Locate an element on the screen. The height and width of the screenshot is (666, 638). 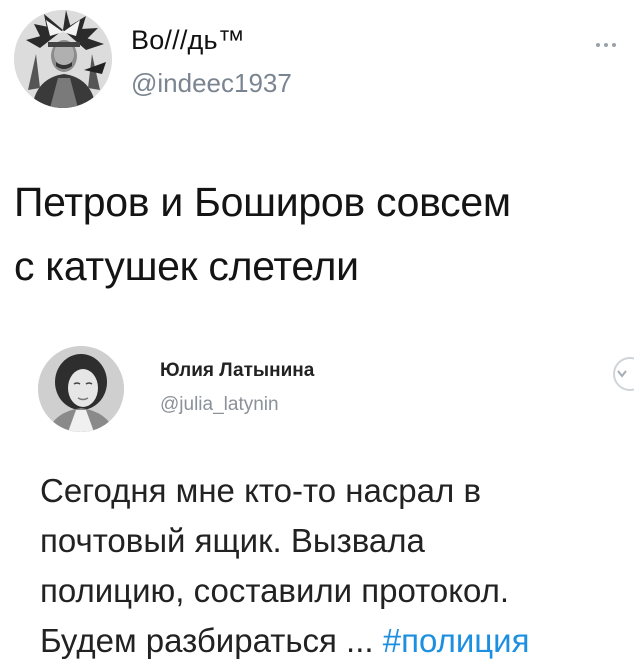
embedded-author-avatar is located at coordinates (81, 389).